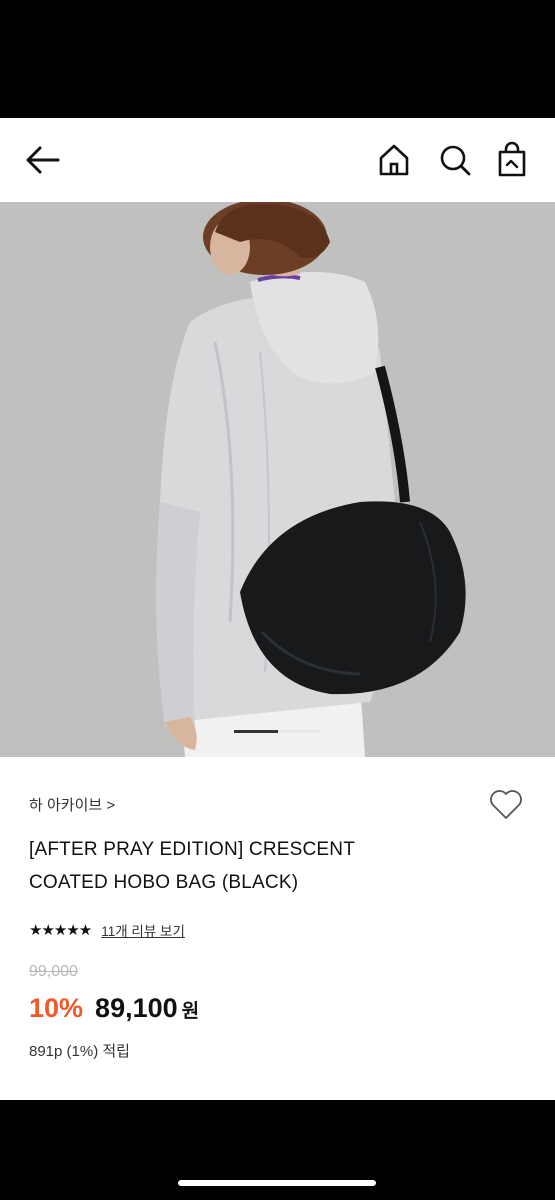 Image resolution: width=555 pixels, height=1200 pixels. I want to click on cart-button, so click(512, 160).